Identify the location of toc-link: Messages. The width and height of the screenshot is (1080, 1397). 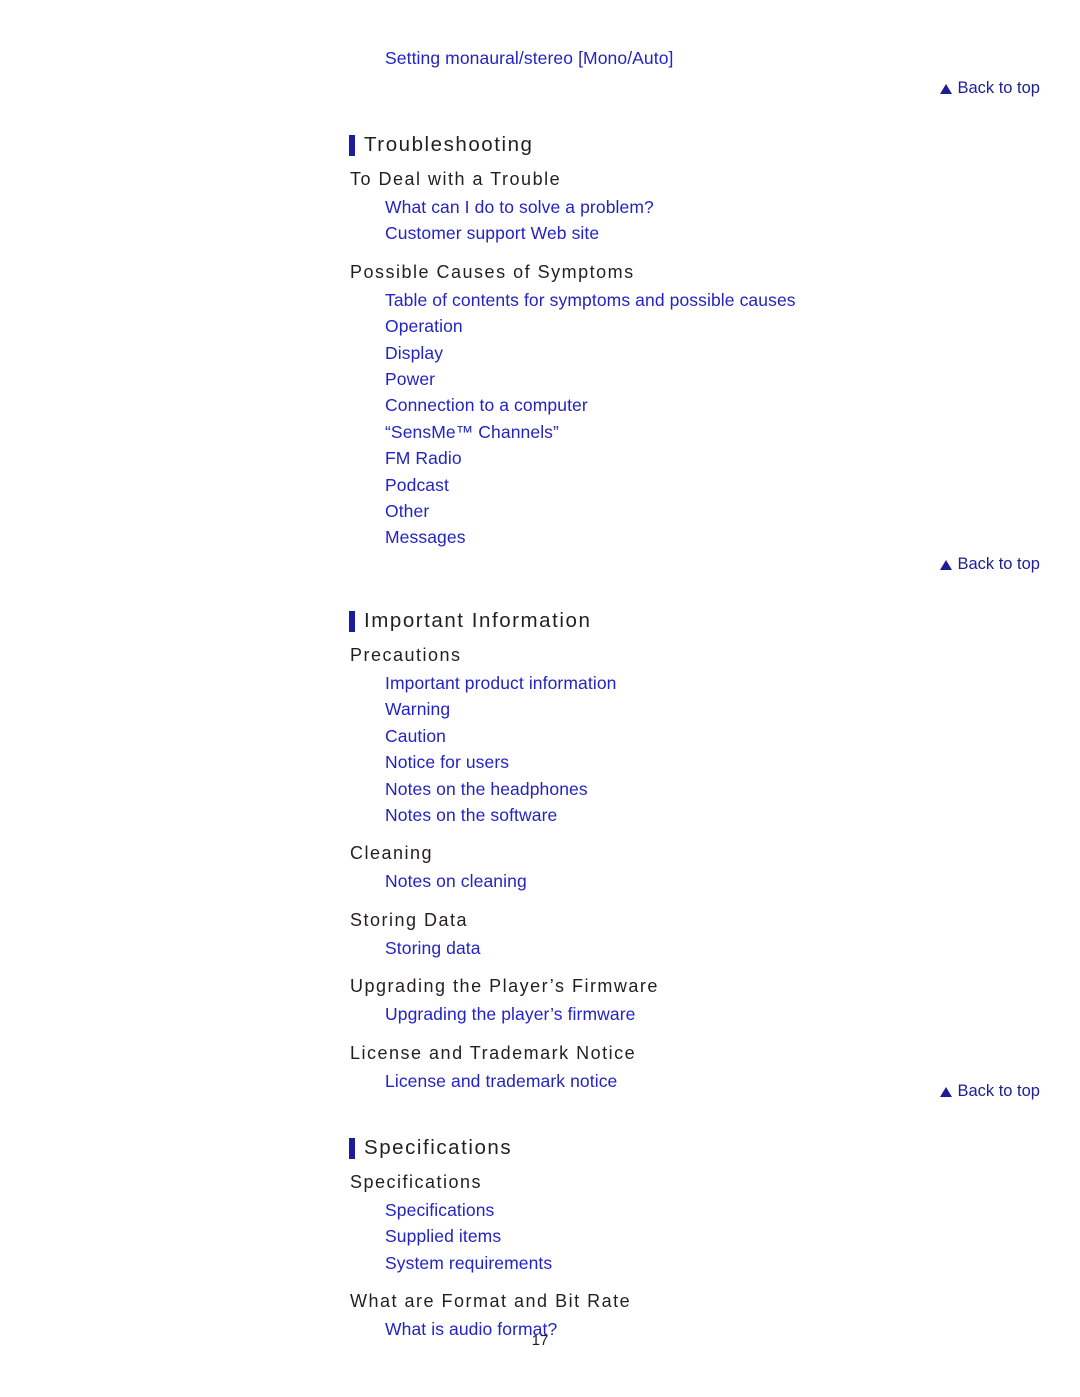
(732, 537).